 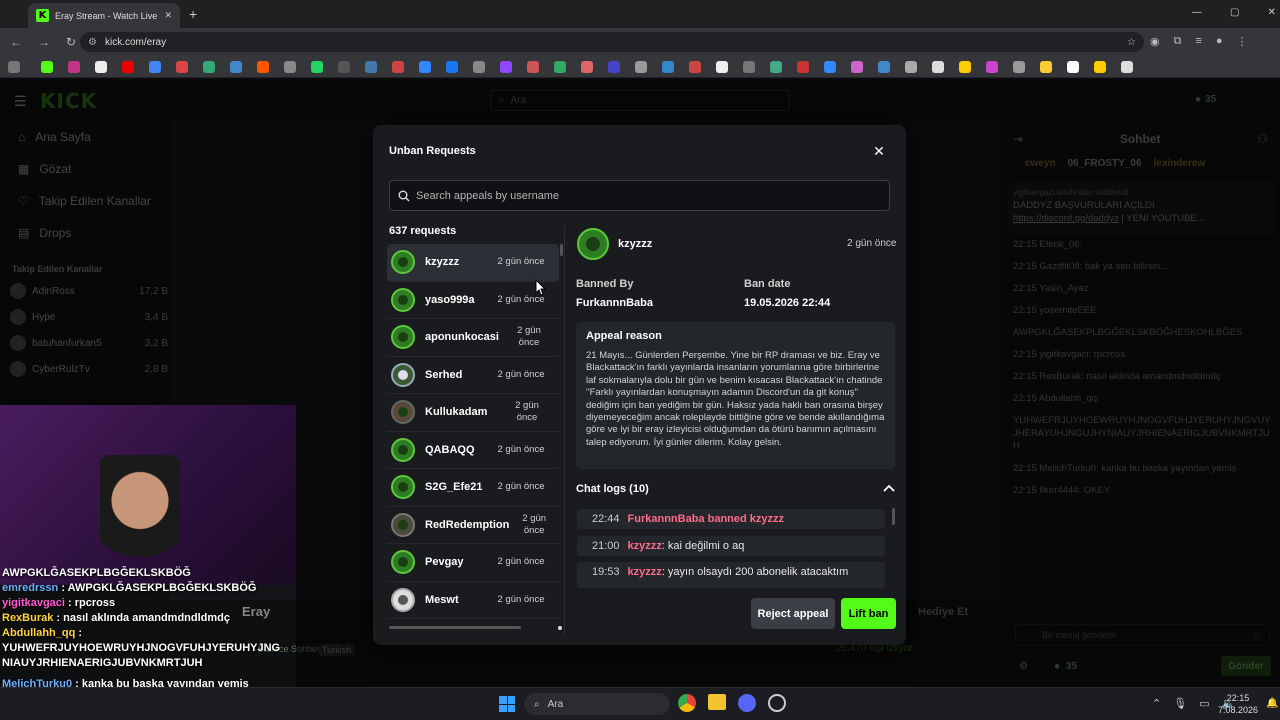 What do you see at coordinates (473, 338) in the screenshot?
I see `request-item: aponunkocasi 2 gün önce` at bounding box center [473, 338].